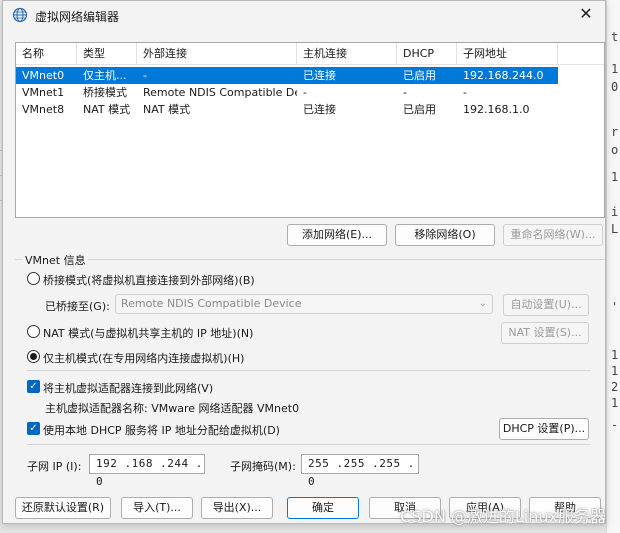  Describe the element at coordinates (217, 54) in the screenshot. I see `column-header-external: 外部连接` at that location.